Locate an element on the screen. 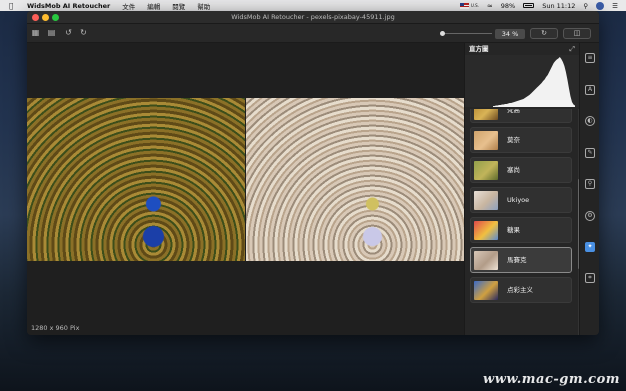 The height and width of the screenshot is (391, 626). brush-icon: ✎ is located at coordinates (590, 153).